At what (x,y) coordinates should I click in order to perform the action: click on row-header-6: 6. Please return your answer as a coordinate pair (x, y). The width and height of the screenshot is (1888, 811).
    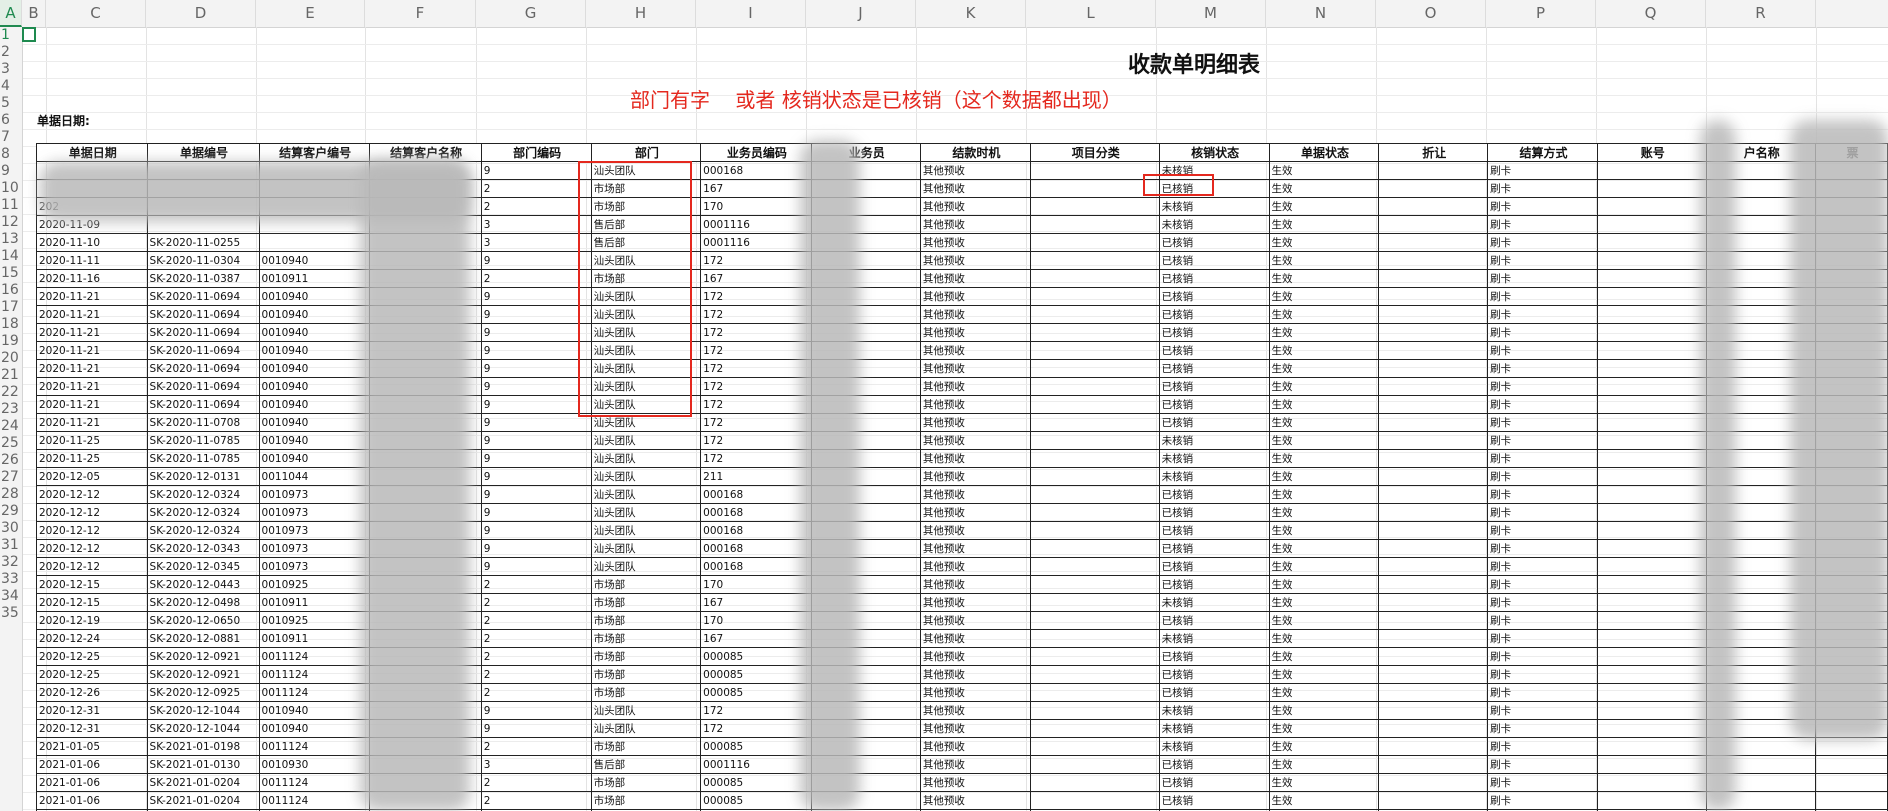
    Looking at the image, I should click on (11, 120).